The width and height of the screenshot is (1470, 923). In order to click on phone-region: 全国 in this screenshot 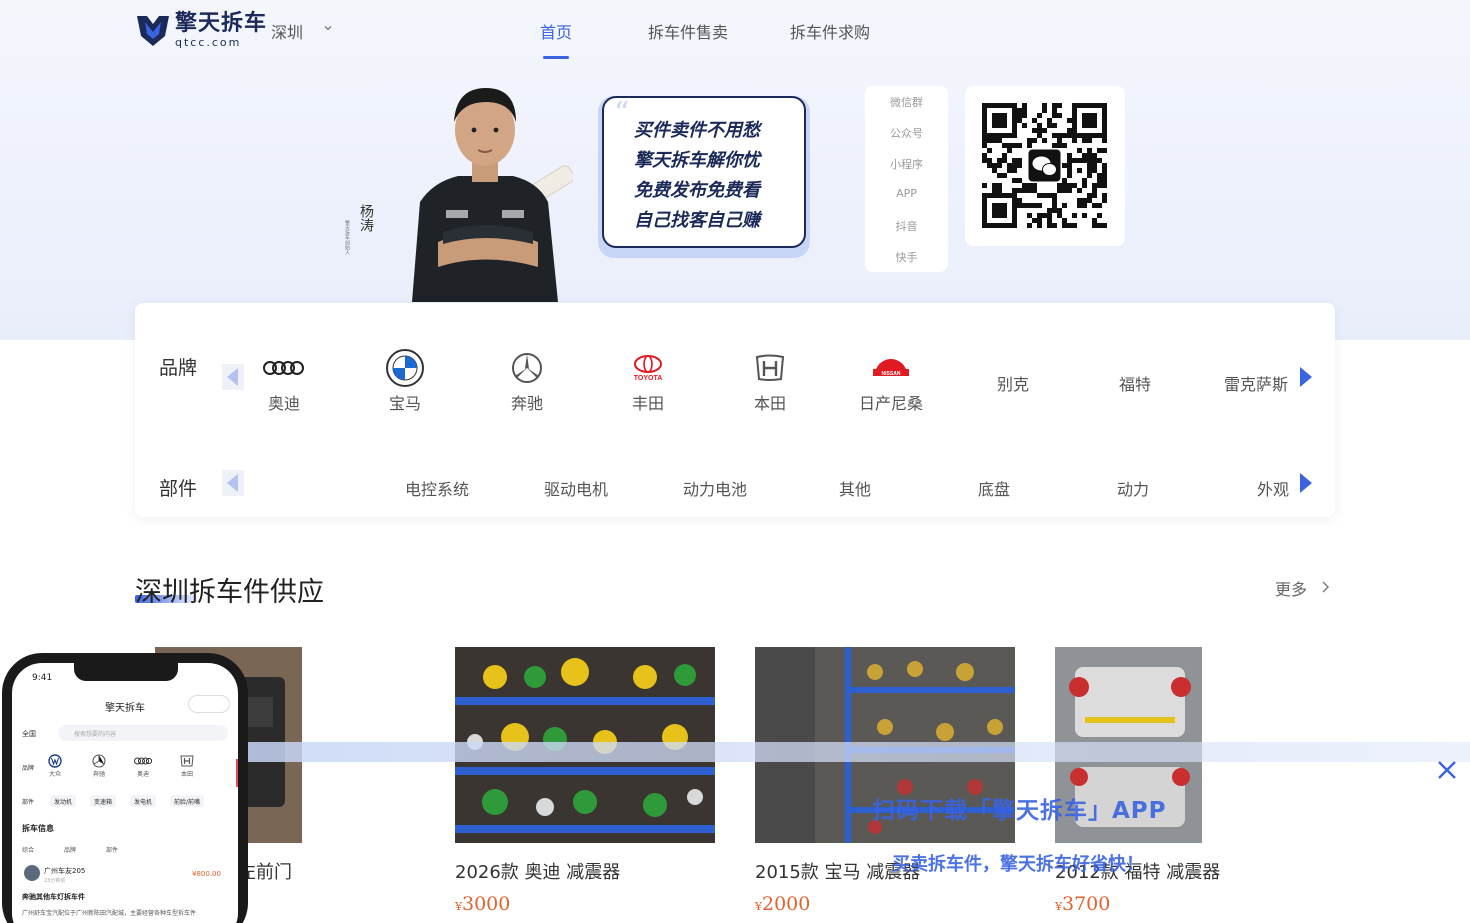, I will do `click(29, 734)`.